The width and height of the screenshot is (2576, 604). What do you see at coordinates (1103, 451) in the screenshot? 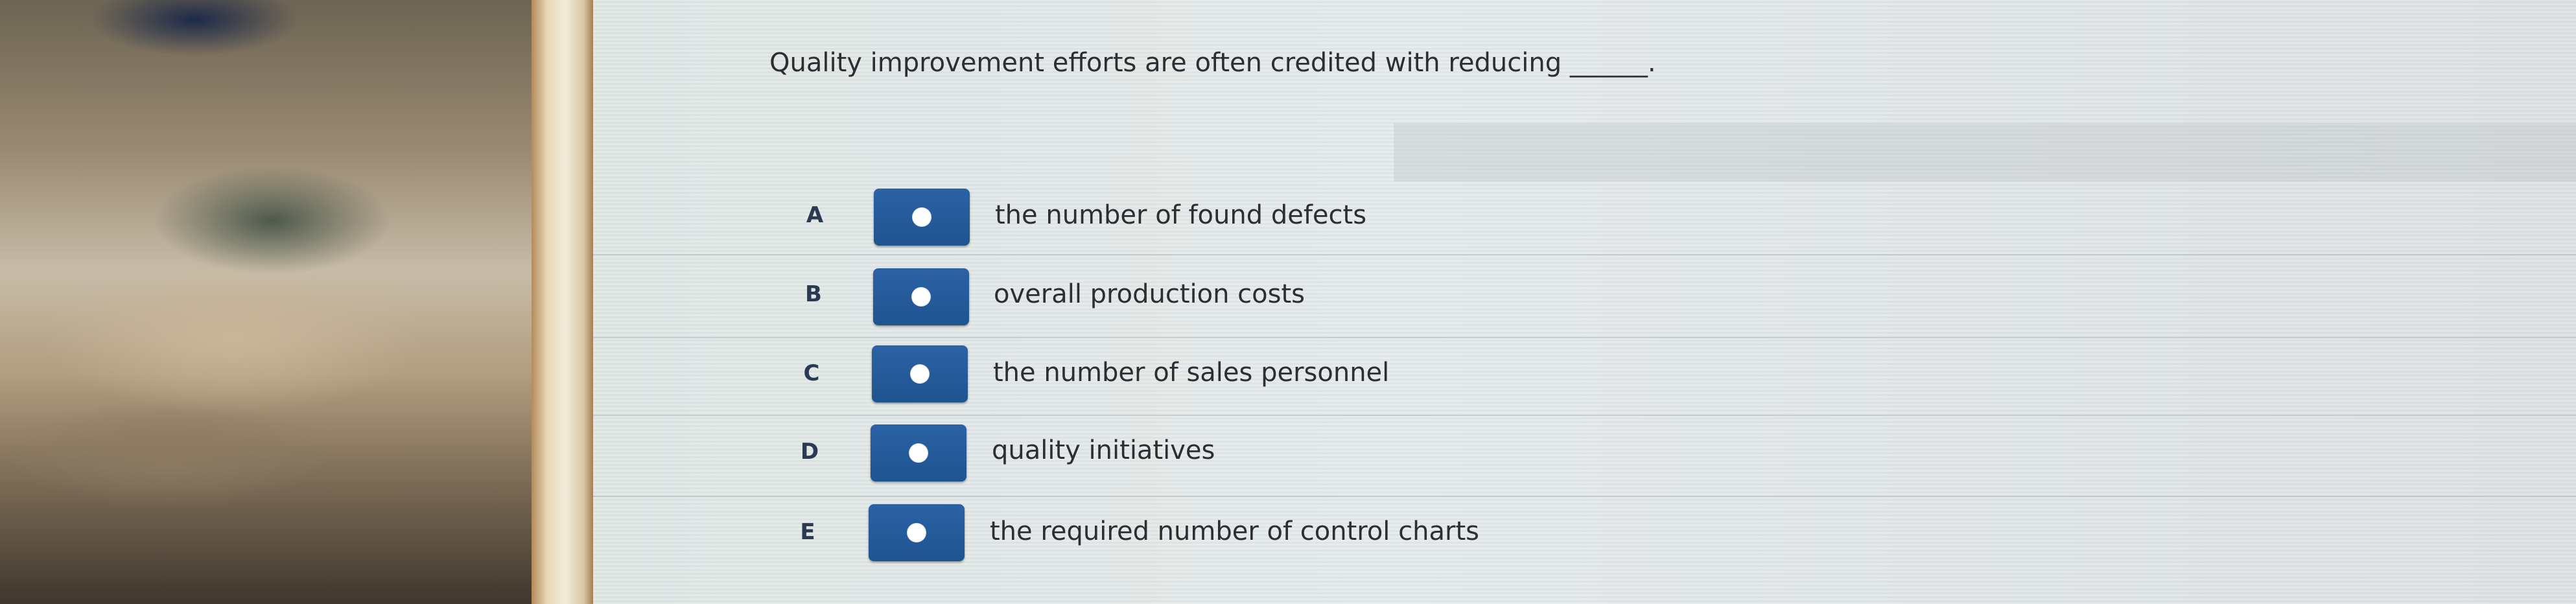
I see `option-d-text: quality initiatives` at bounding box center [1103, 451].